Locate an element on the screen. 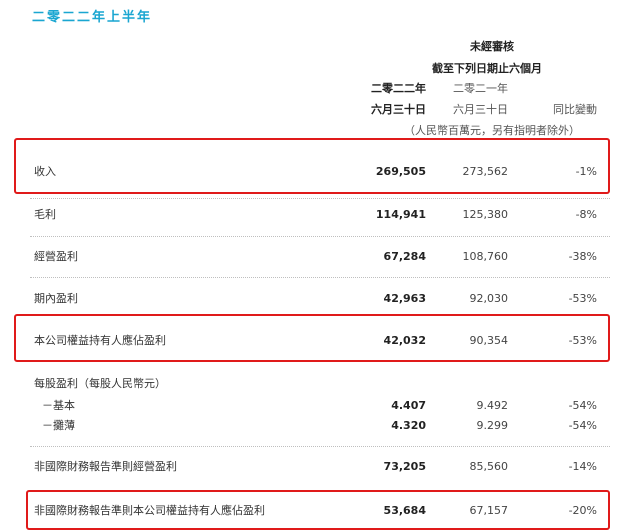  header-col1-year: 二零二二年 is located at coordinates (398, 88).